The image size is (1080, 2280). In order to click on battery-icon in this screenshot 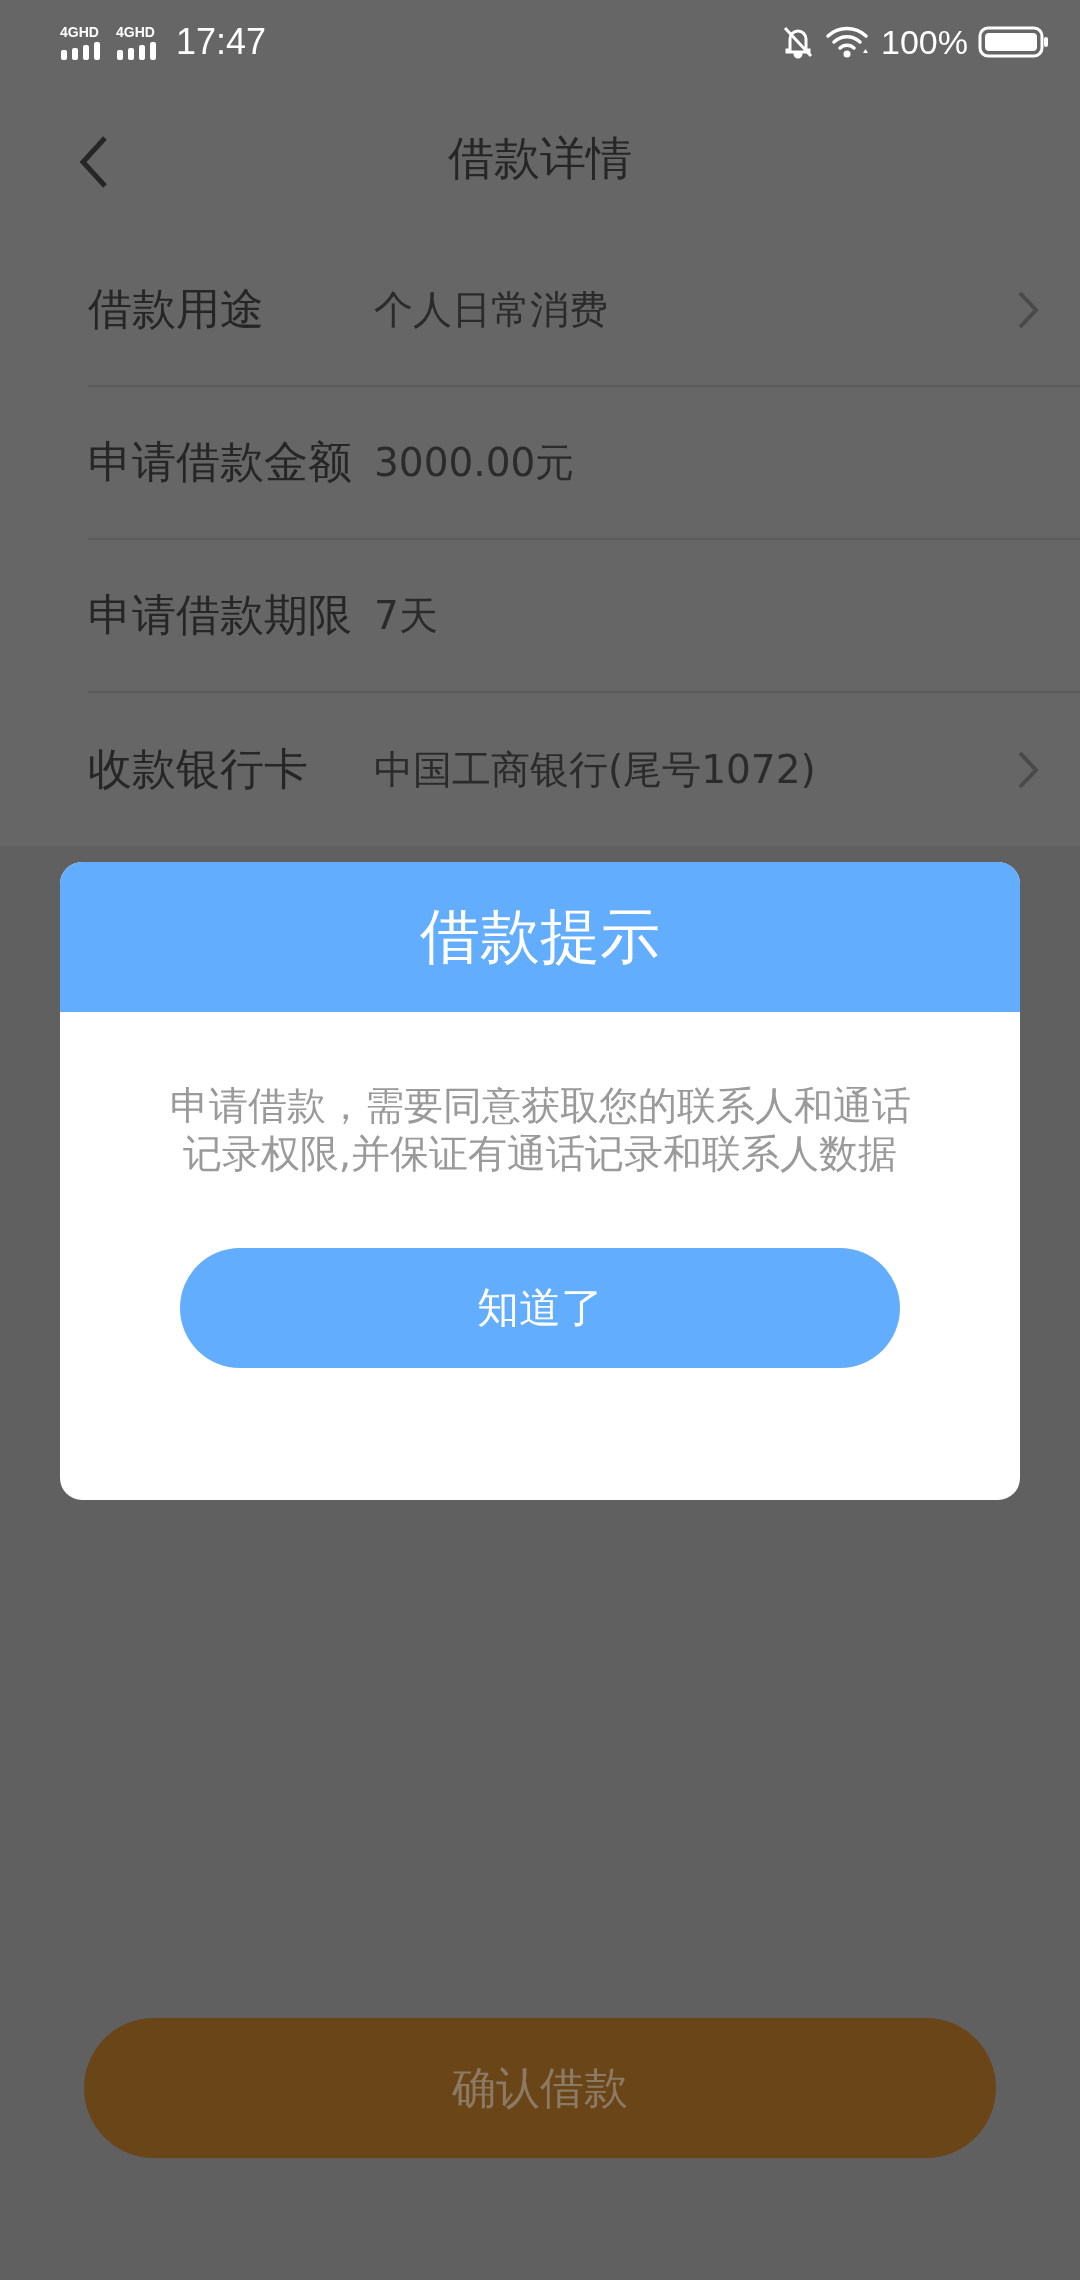, I will do `click(1014, 42)`.